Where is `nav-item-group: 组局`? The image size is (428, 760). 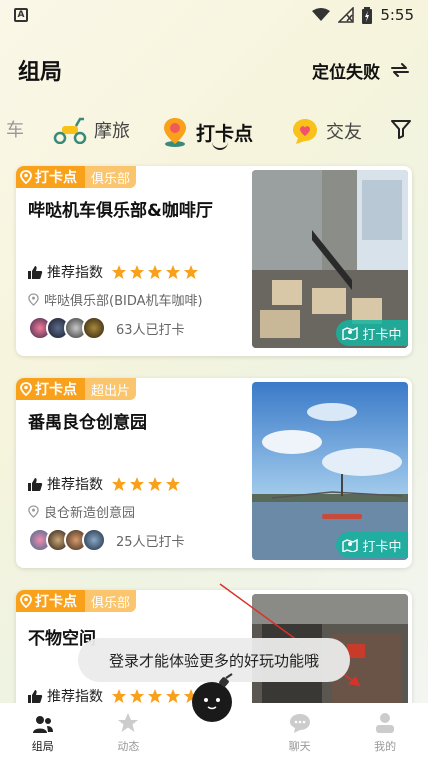 nav-item-group: 组局 is located at coordinates (43, 731).